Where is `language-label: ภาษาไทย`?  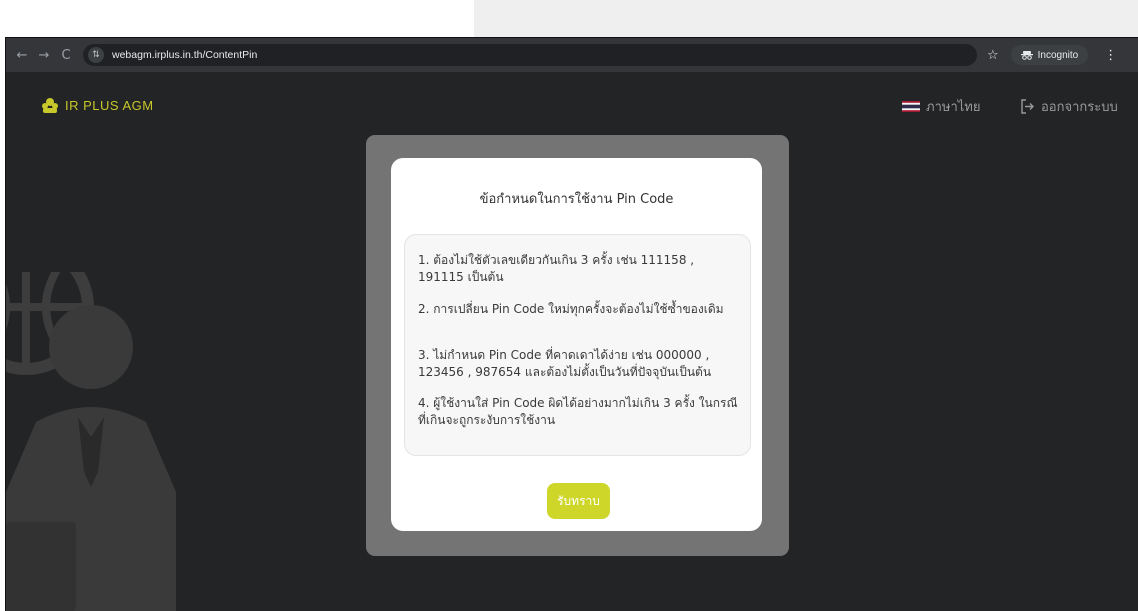 language-label: ภาษาไทย is located at coordinates (953, 107).